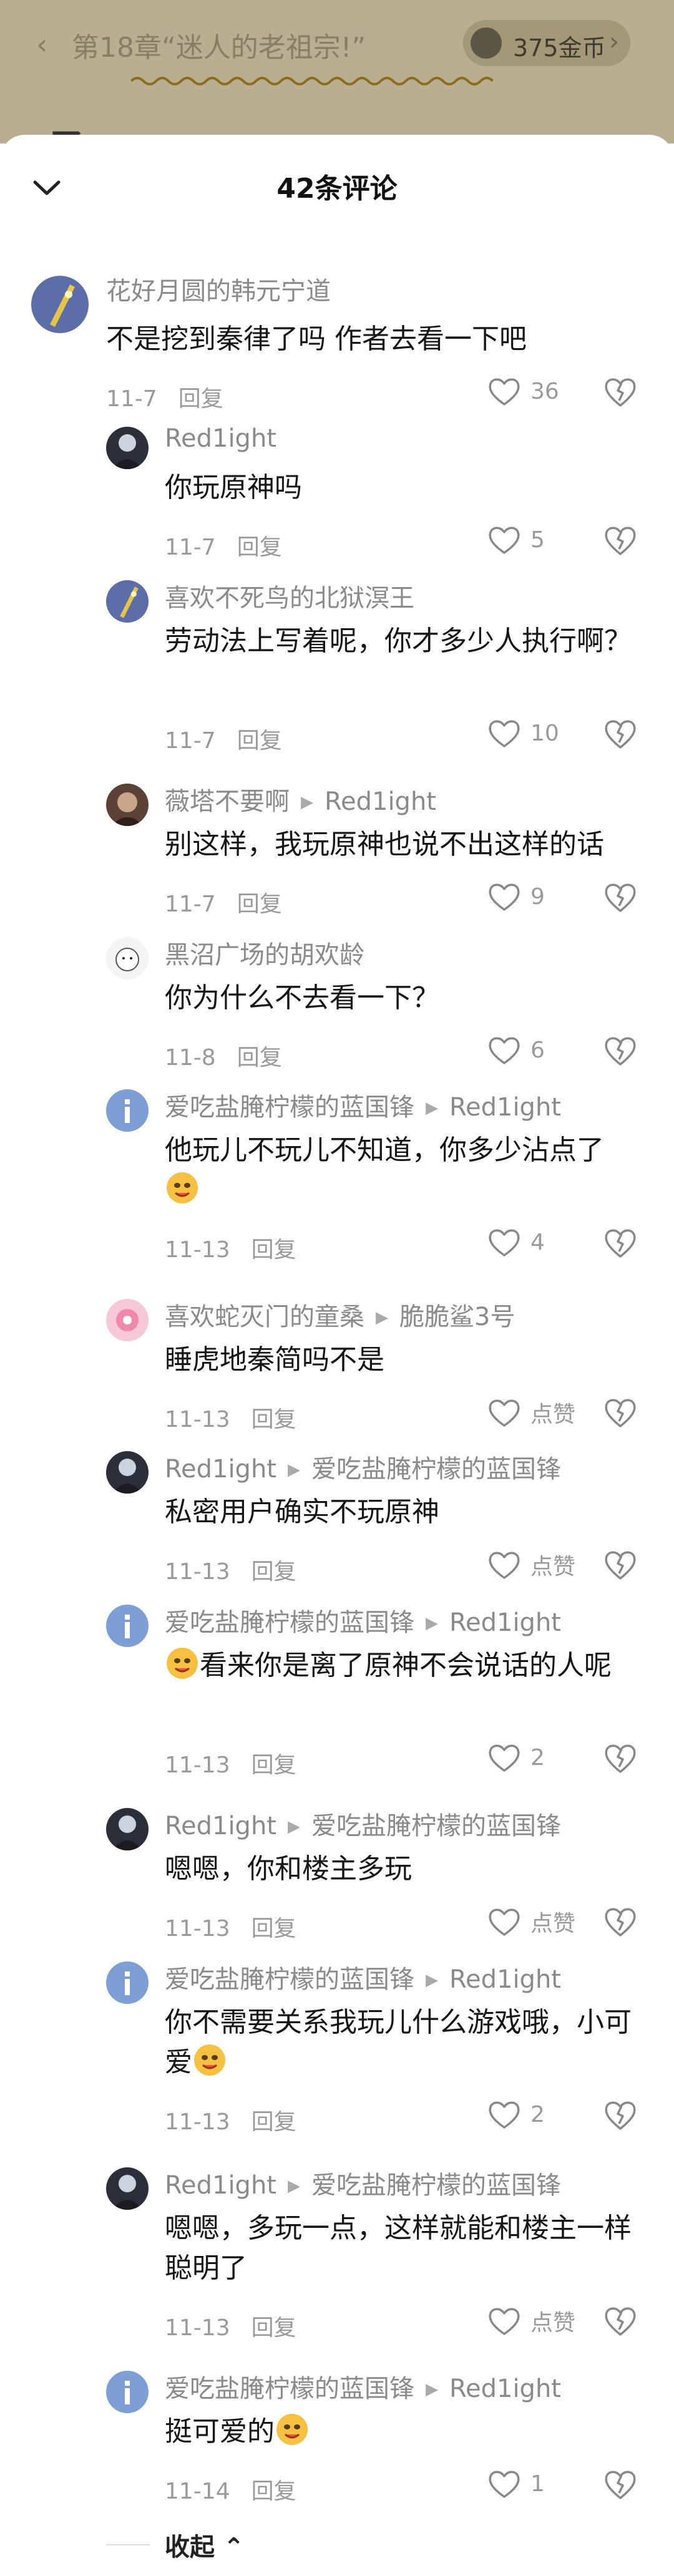 The image size is (674, 2576). Describe the element at coordinates (300, 799) in the screenshot. I see `comment-username: 薇塔不要啊 ▶ Red1ight` at that location.